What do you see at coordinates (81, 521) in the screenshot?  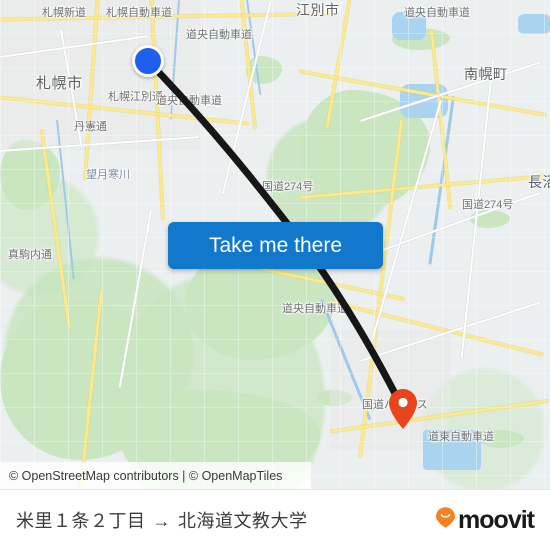 I see `trip-origin-label: 米里１条２丁目` at bounding box center [81, 521].